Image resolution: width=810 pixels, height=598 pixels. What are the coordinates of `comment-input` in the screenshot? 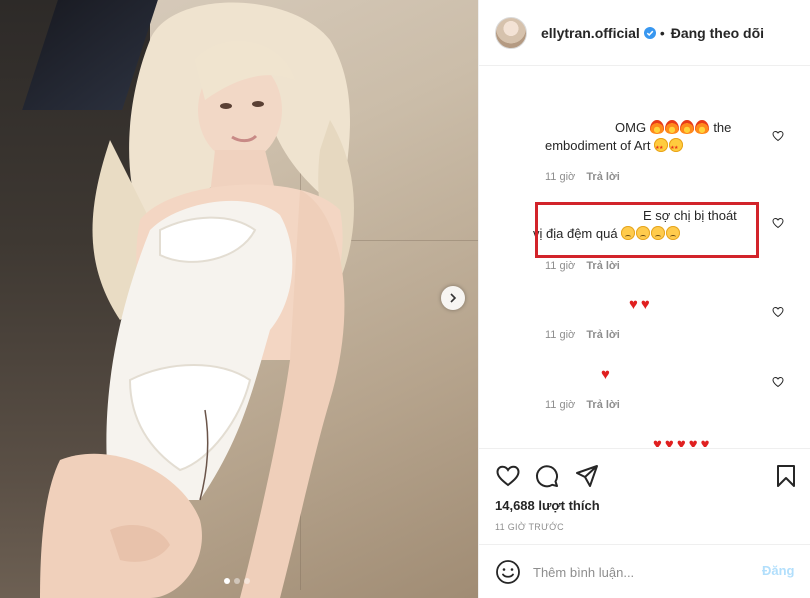 It's located at (643, 572).